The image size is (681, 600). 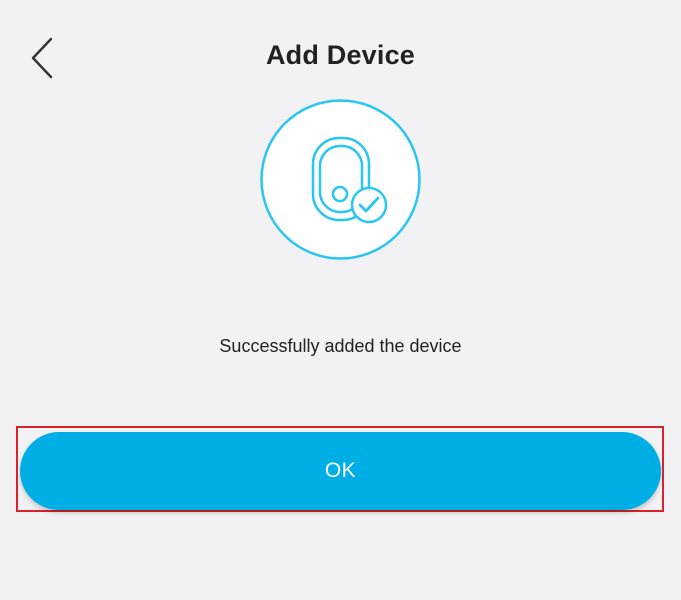 I want to click on device-check-icon, so click(x=340, y=179).